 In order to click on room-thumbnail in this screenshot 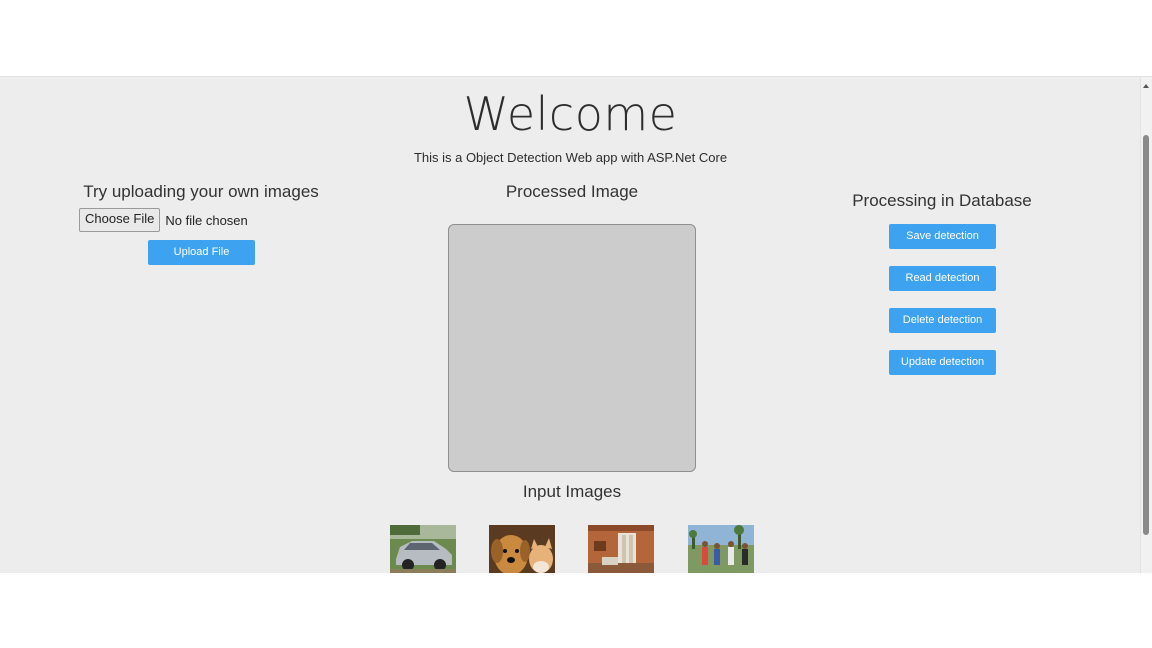, I will do `click(621, 549)`.